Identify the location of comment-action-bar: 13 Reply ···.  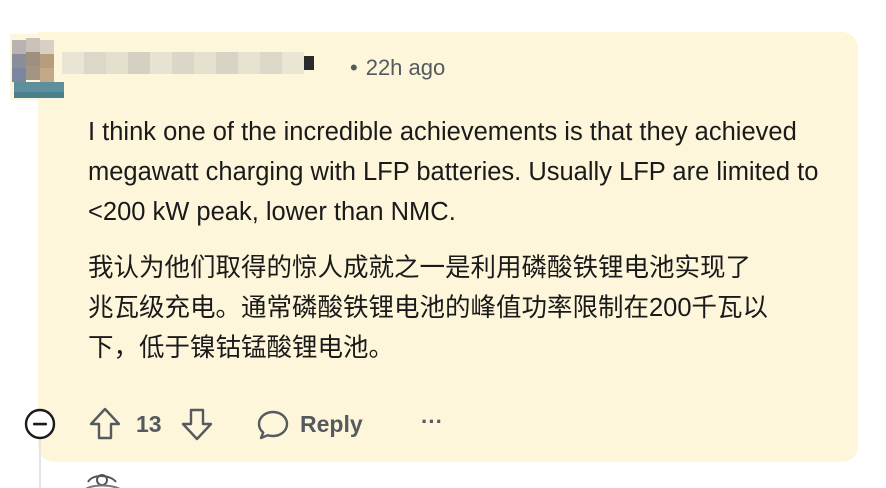
(443, 424).